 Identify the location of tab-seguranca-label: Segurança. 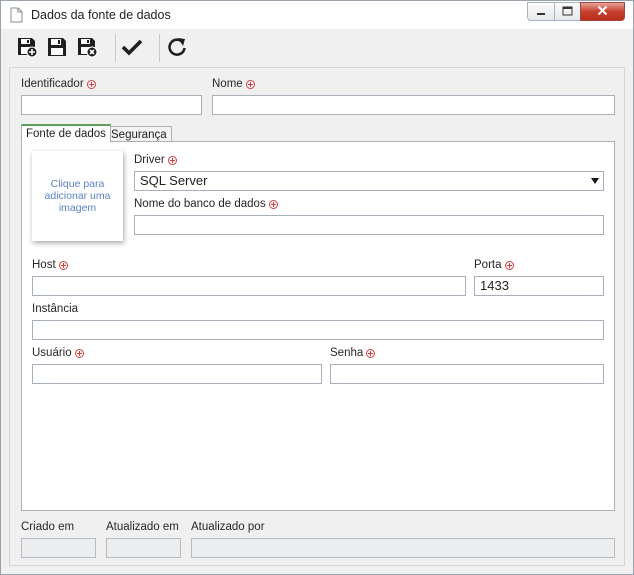
(139, 135).